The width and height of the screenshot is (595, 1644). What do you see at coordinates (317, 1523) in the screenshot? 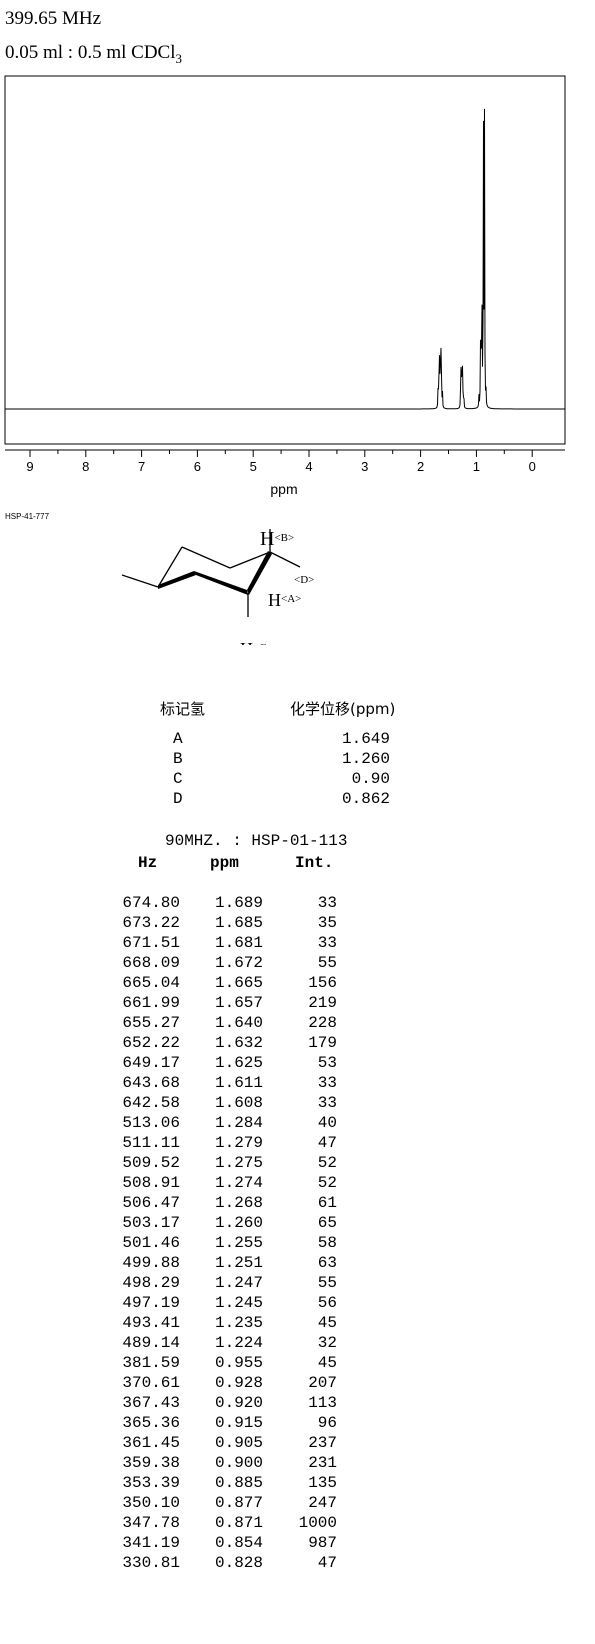
I see `peak-int: 1000` at bounding box center [317, 1523].